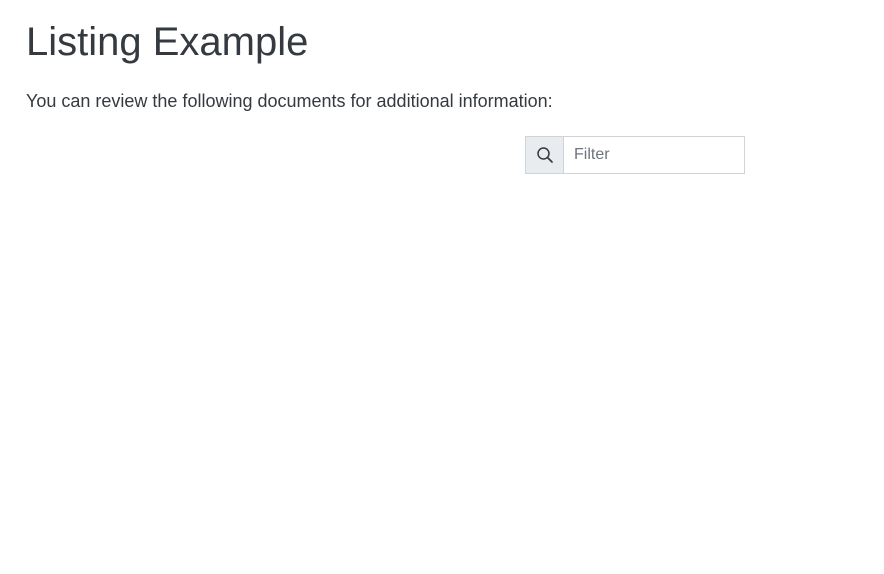 The height and width of the screenshot is (574, 884). Describe the element at coordinates (654, 155) in the screenshot. I see `filter-input` at that location.